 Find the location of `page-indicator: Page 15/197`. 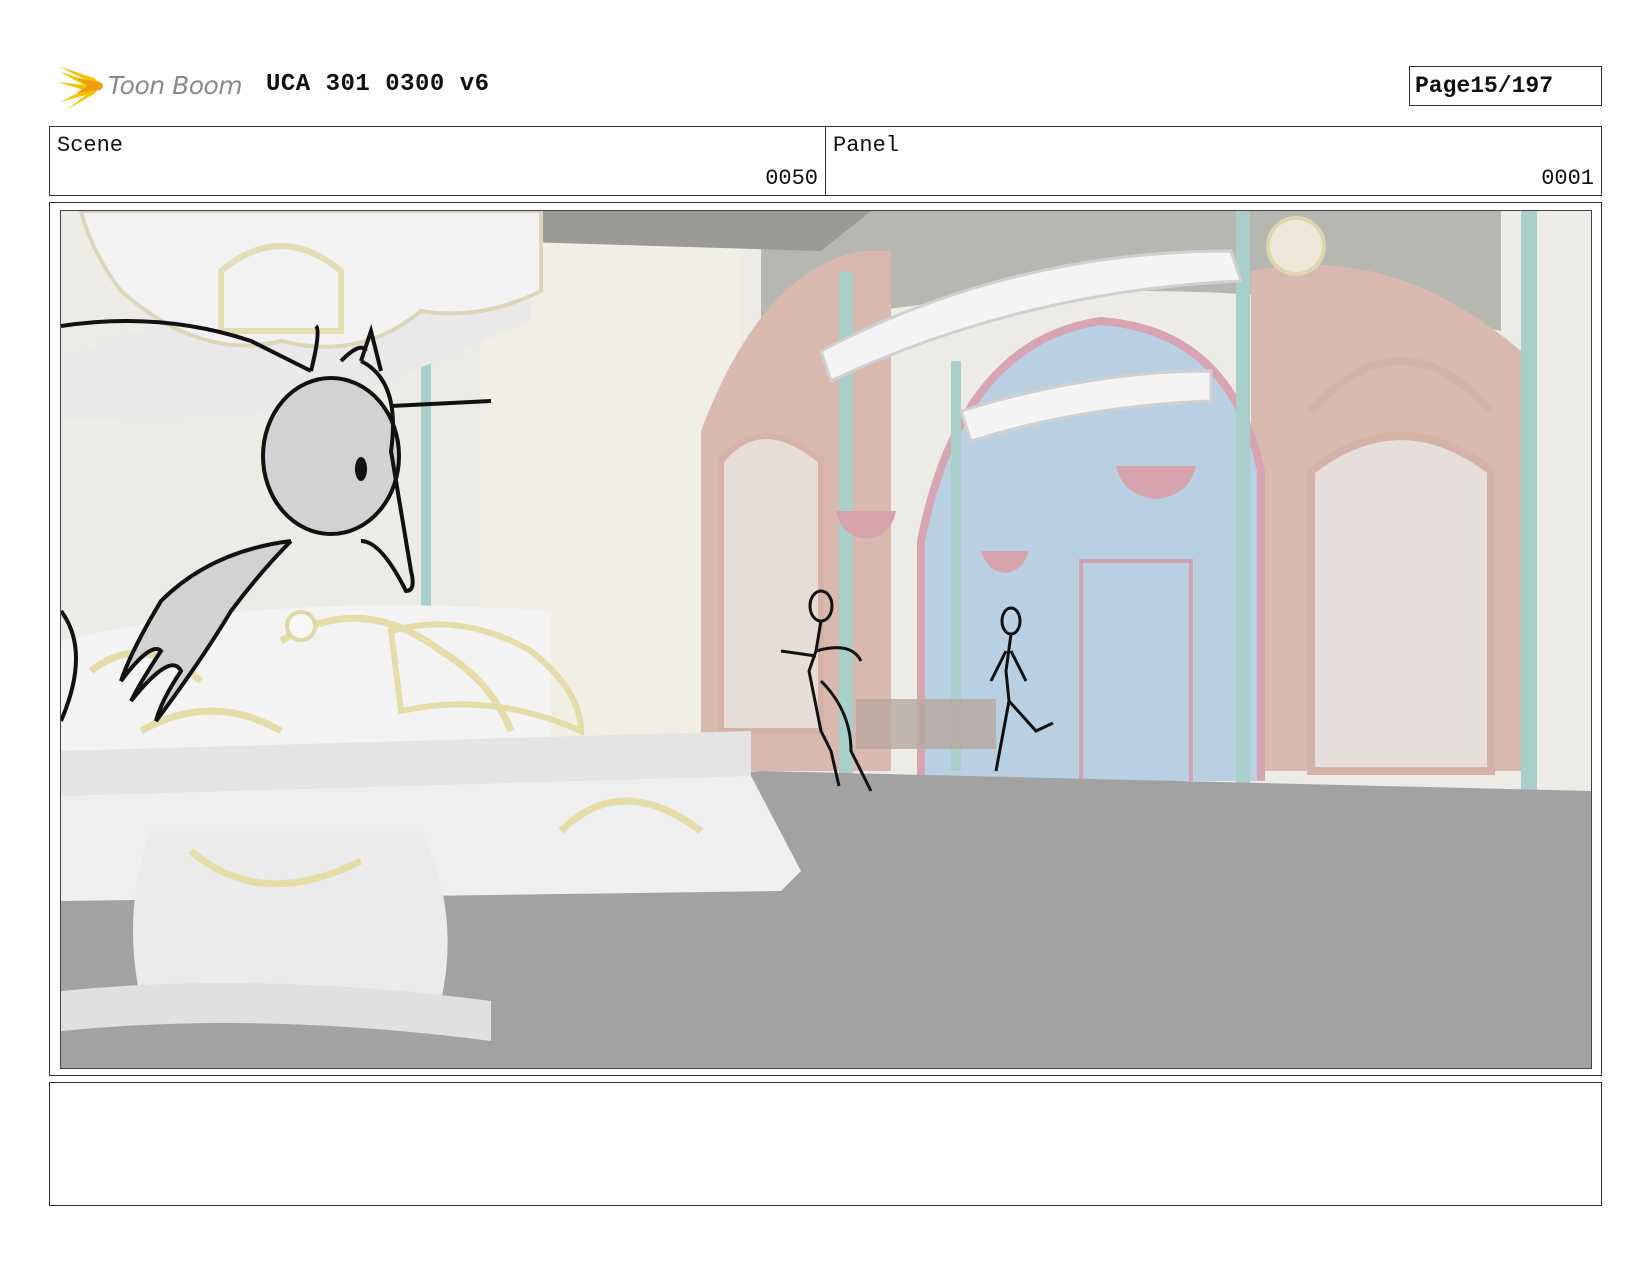

page-indicator: Page 15/197 is located at coordinates (1505, 86).